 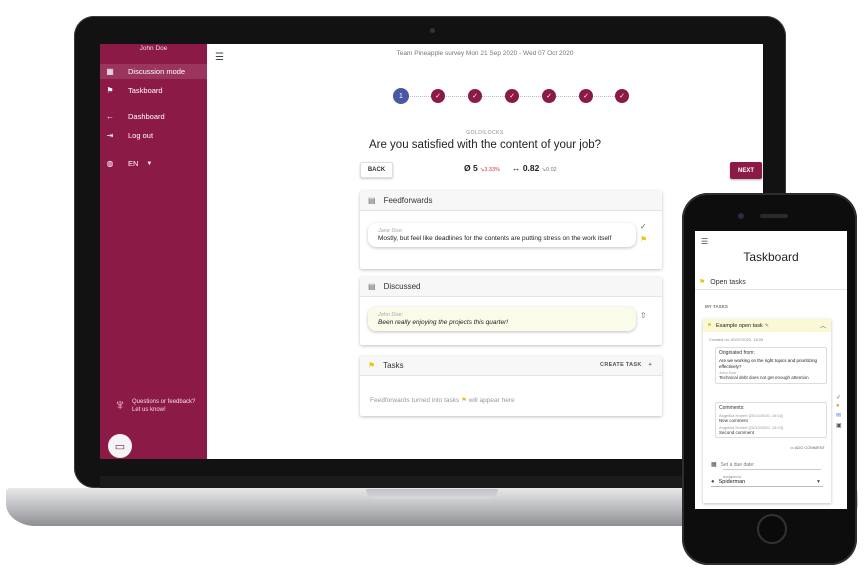 What do you see at coordinates (741, 216) in the screenshot?
I see `phone-camera` at bounding box center [741, 216].